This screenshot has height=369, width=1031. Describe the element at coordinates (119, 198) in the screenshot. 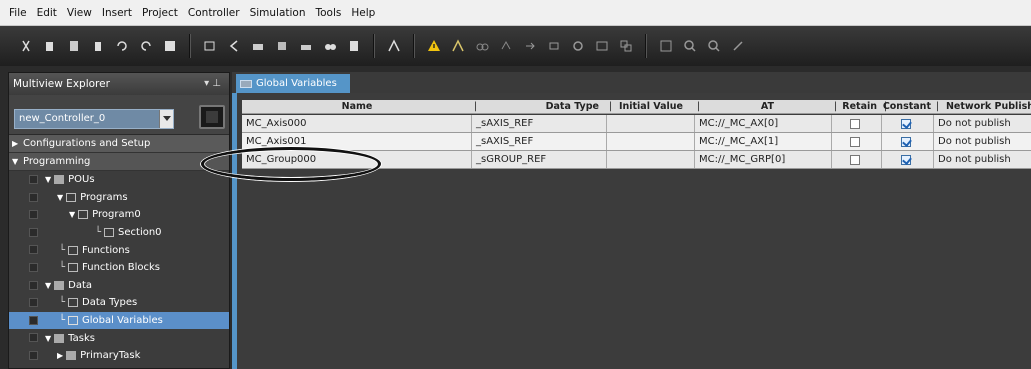

I see `tree-item-programs: ▼ Programs` at that location.